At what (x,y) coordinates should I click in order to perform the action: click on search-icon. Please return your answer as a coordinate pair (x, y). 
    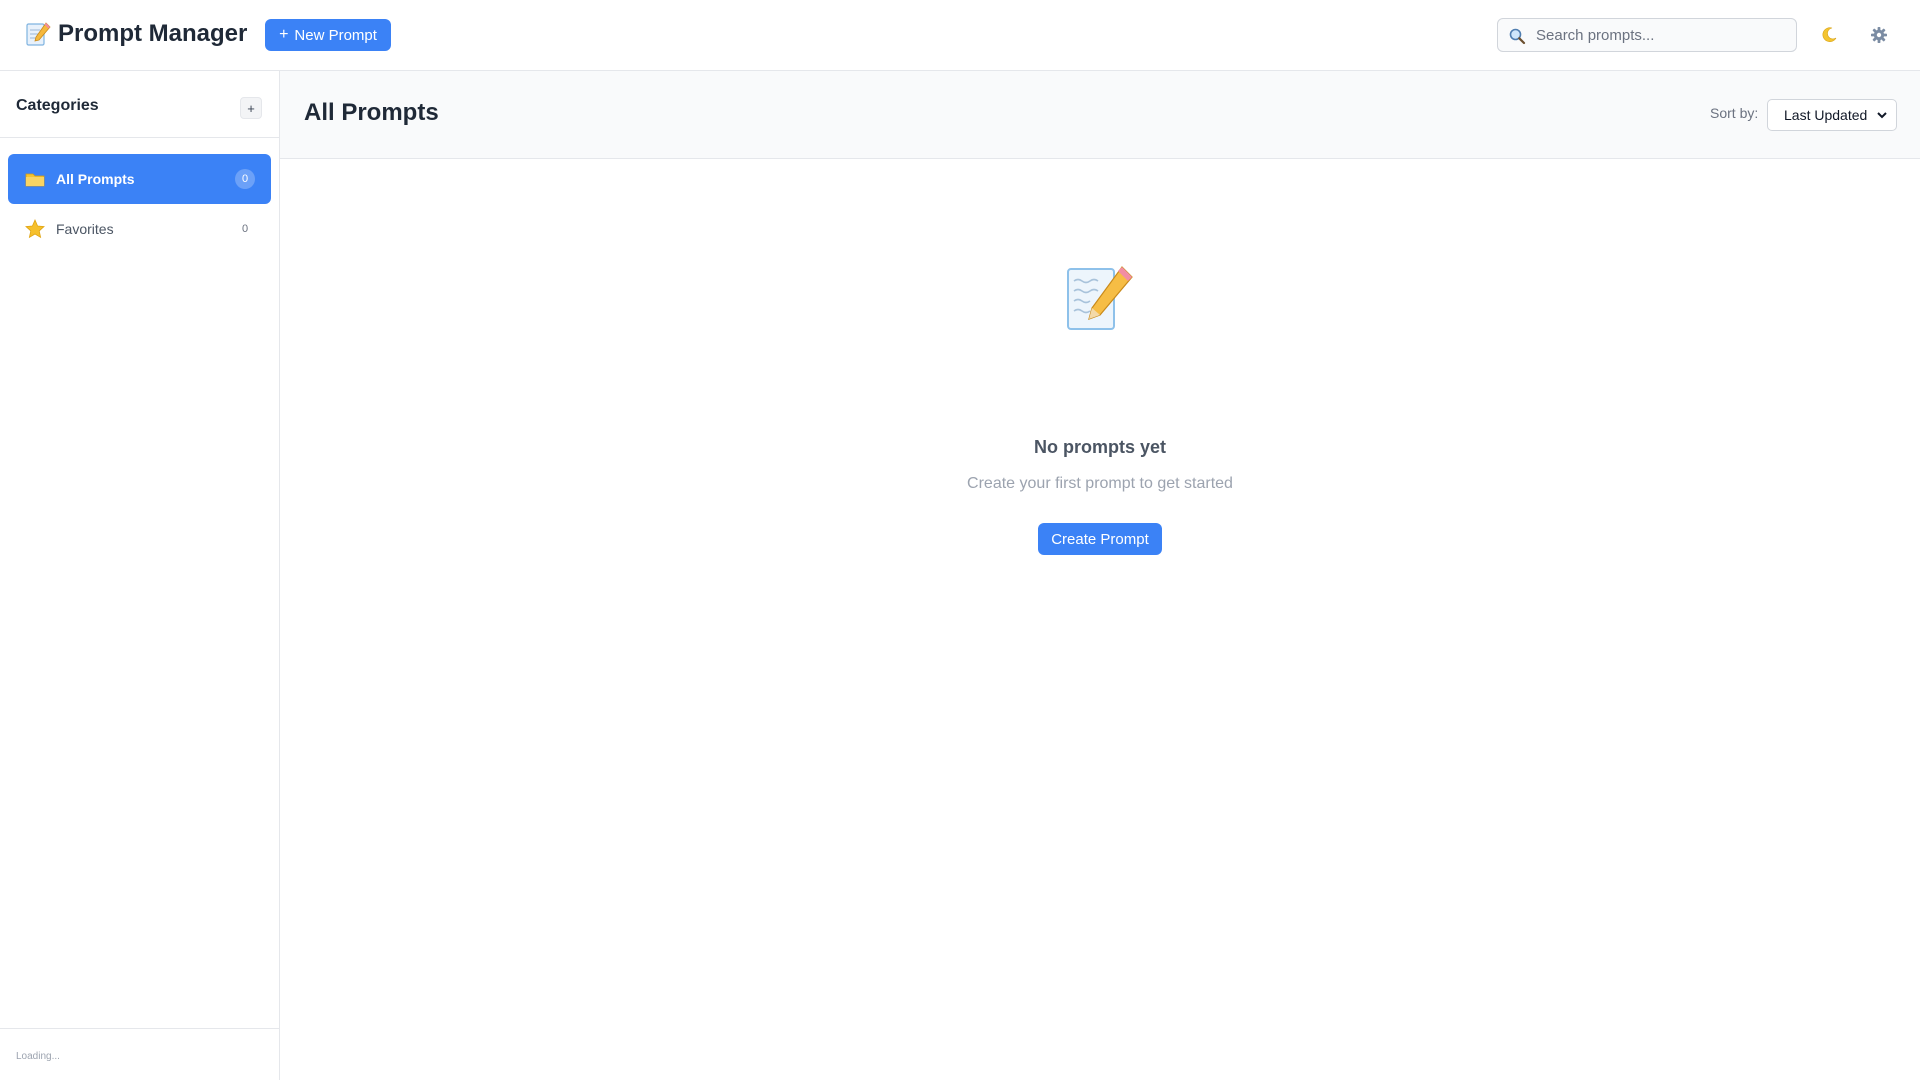
    Looking at the image, I should click on (1517, 36).